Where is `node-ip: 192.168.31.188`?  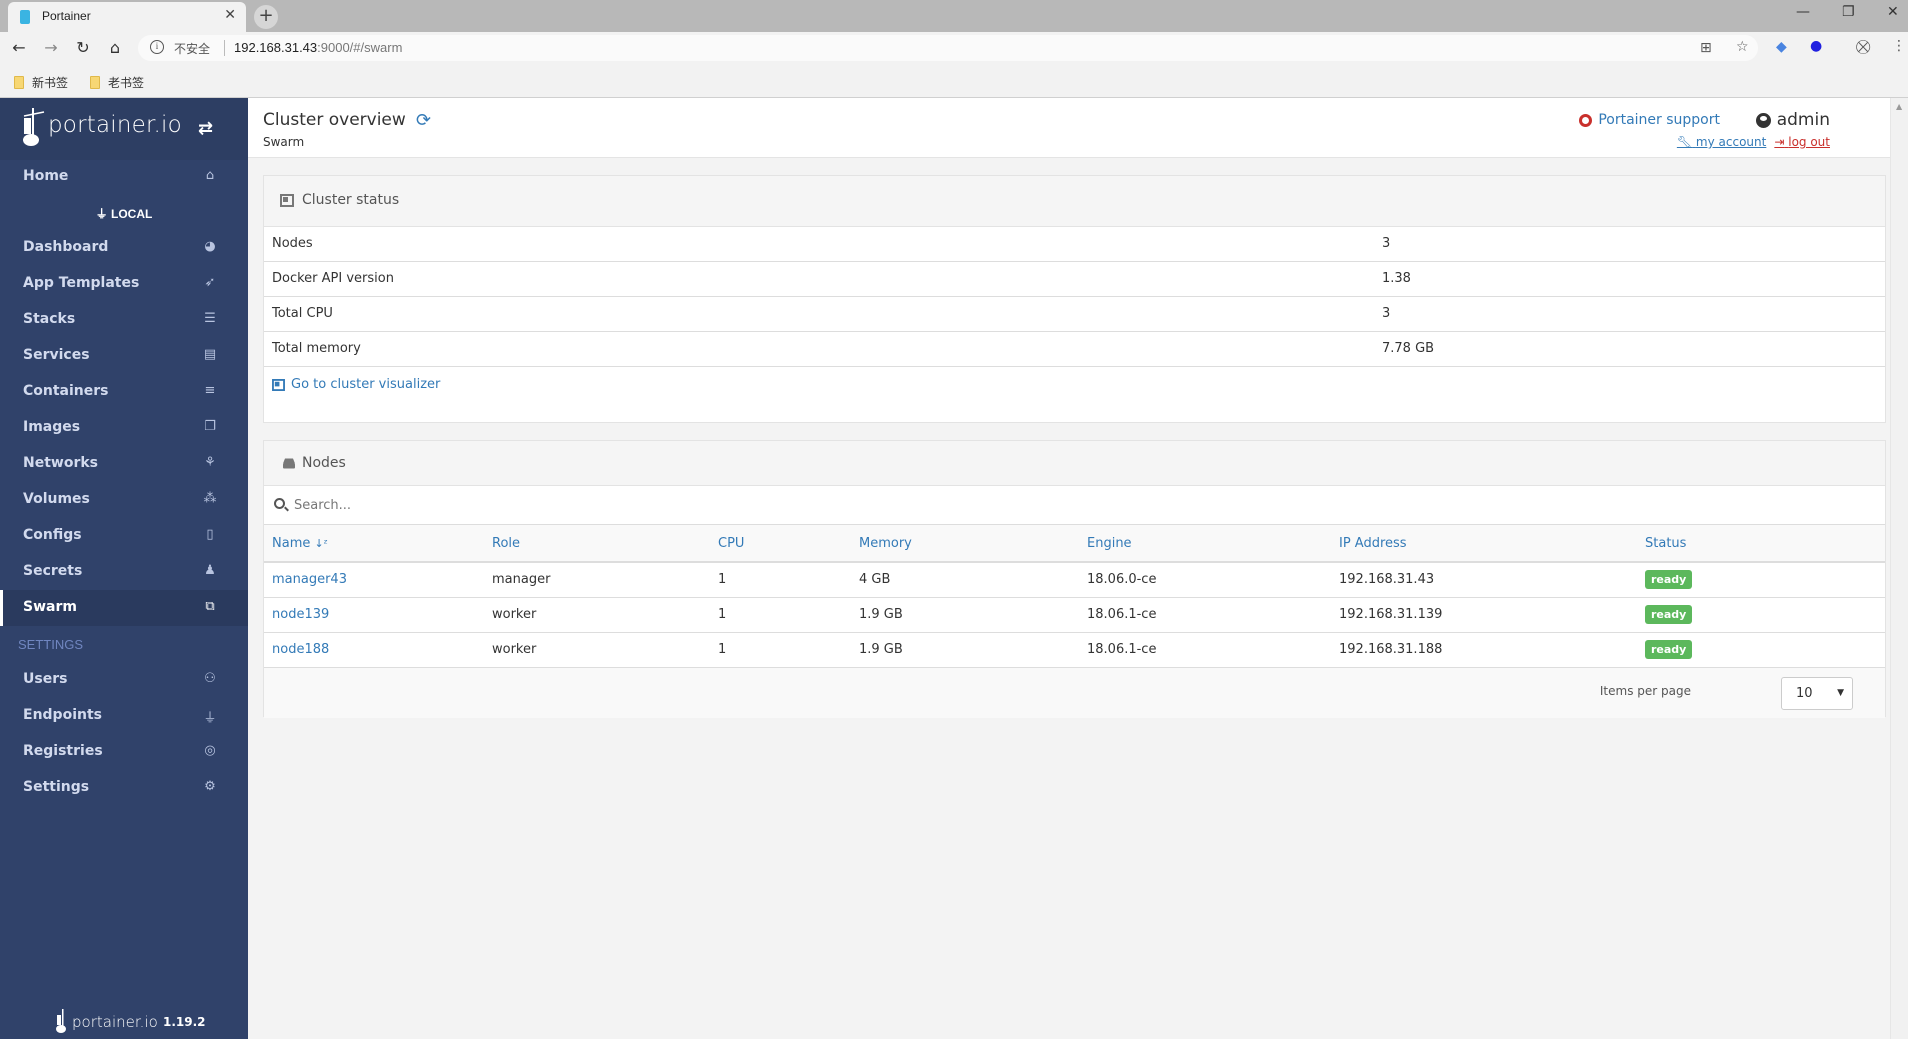
node-ip: 192.168.31.188 is located at coordinates (1484, 650).